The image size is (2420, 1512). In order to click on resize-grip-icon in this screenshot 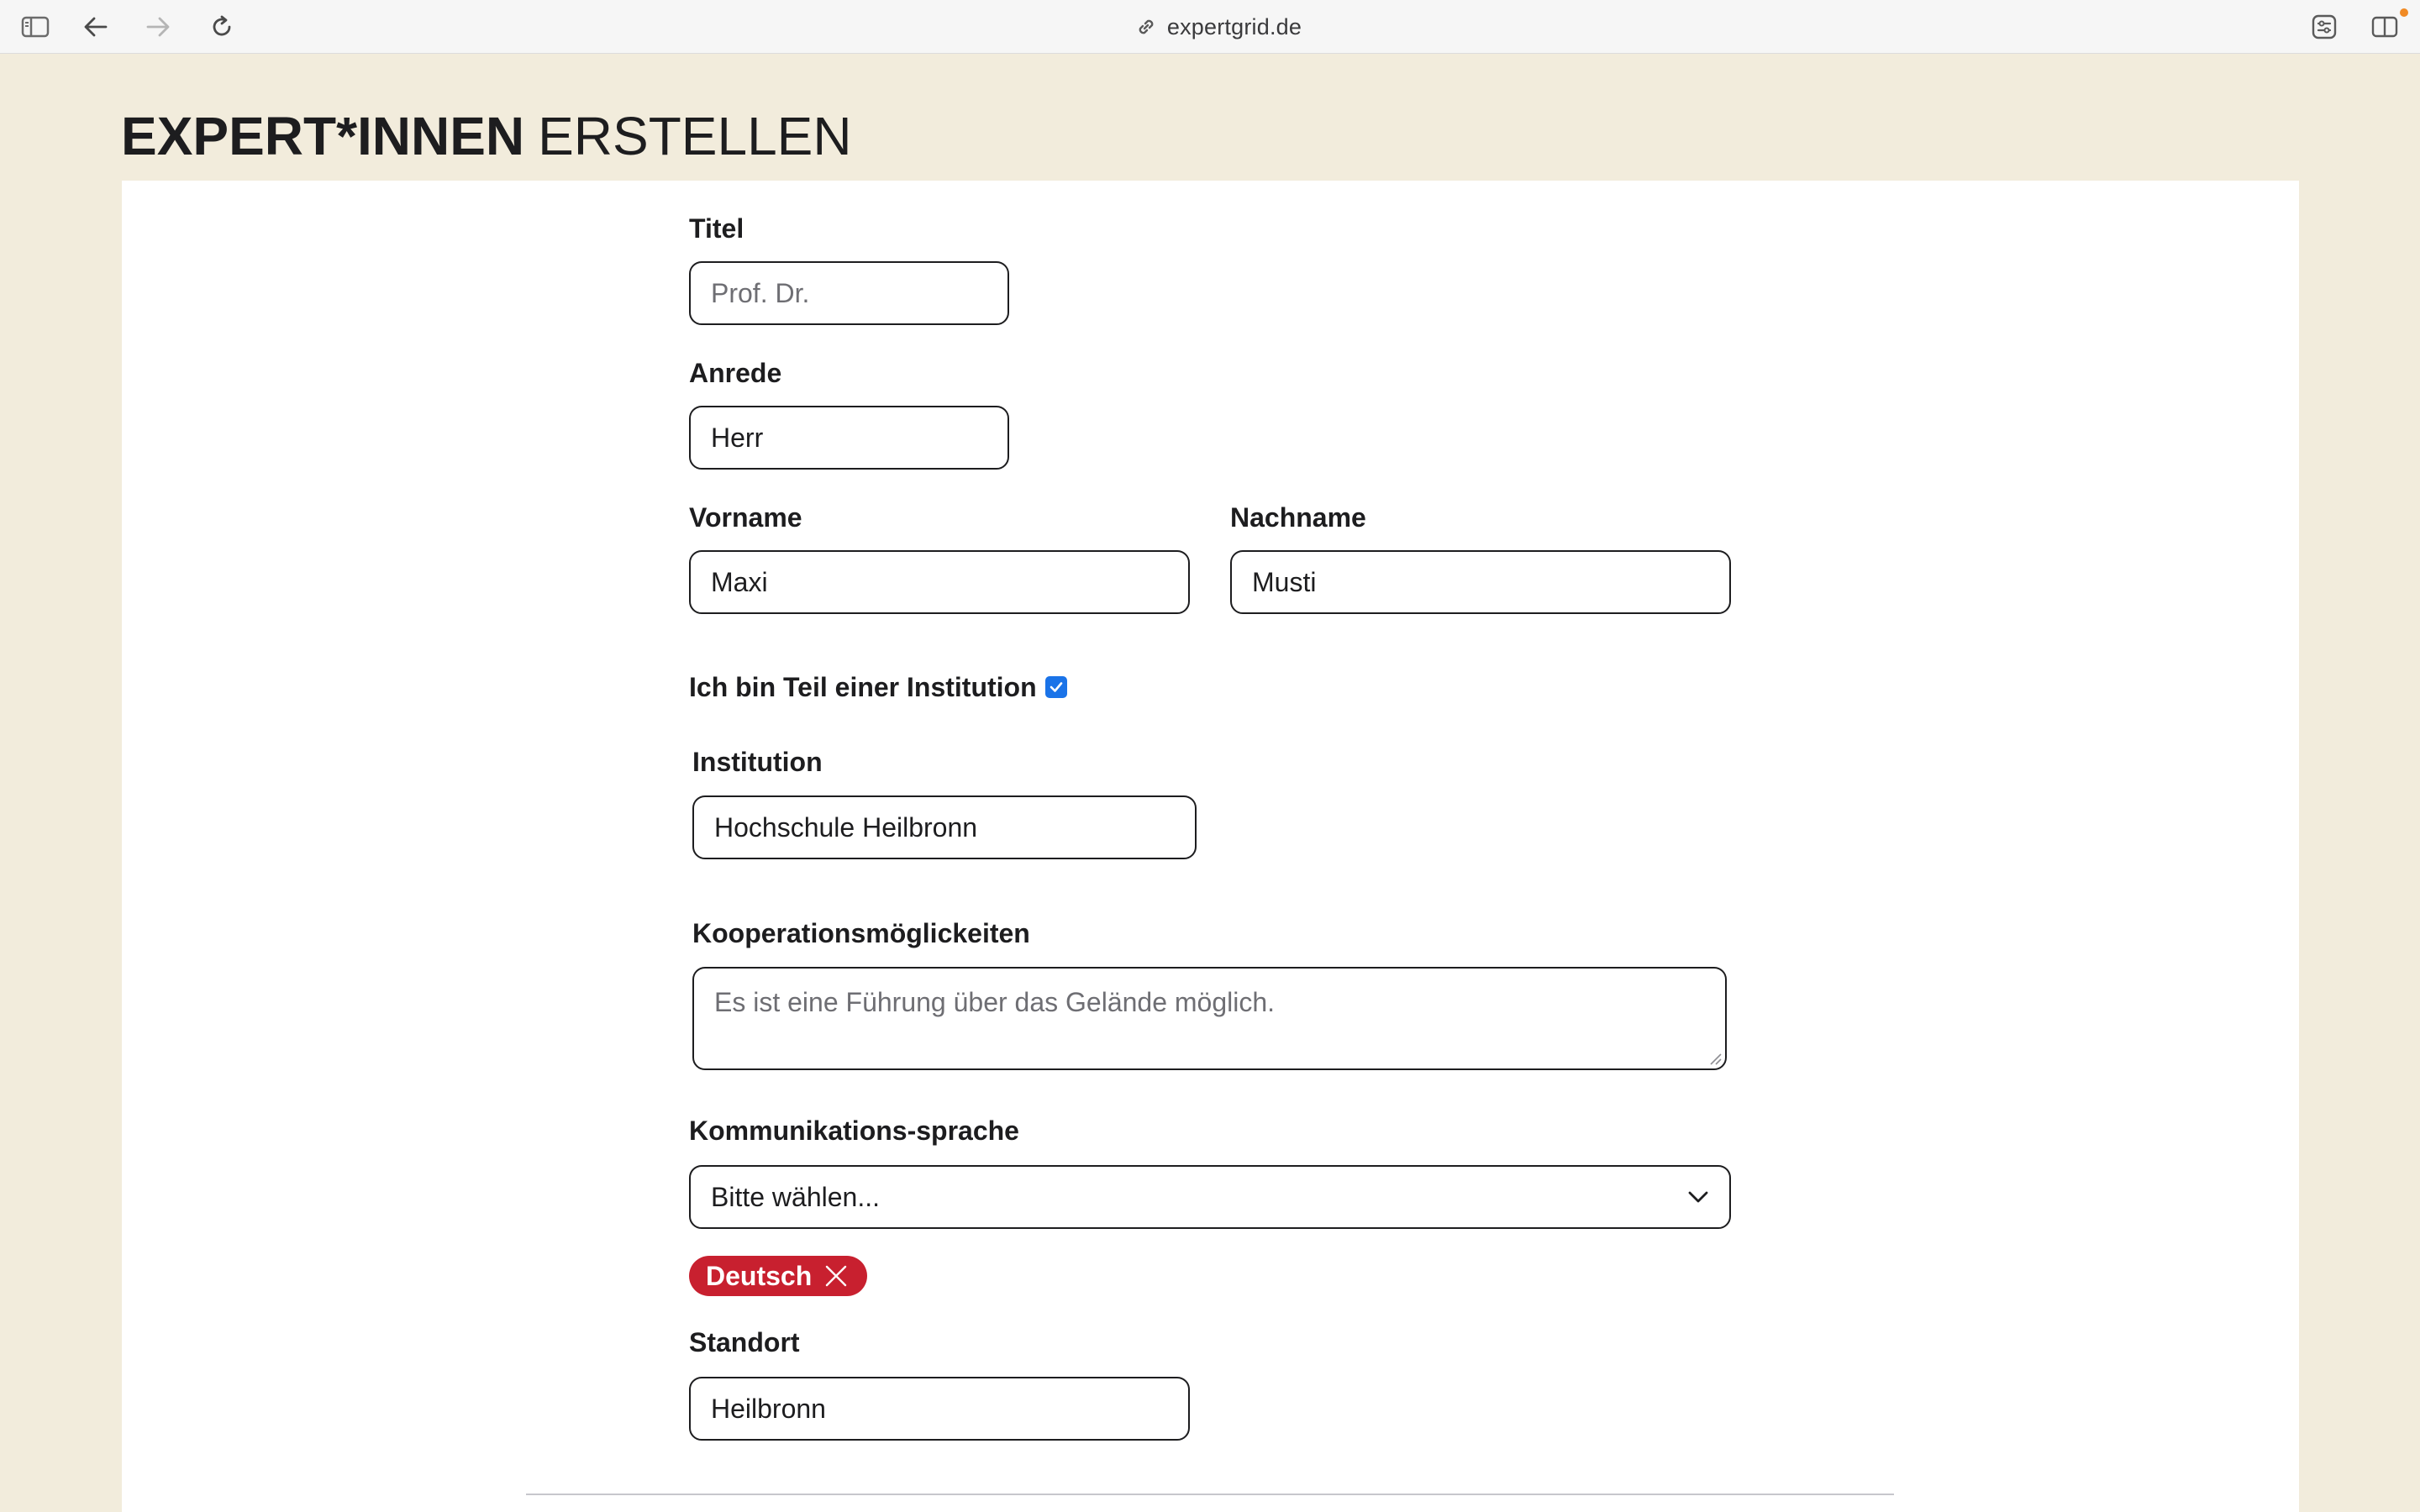, I will do `click(1715, 1058)`.